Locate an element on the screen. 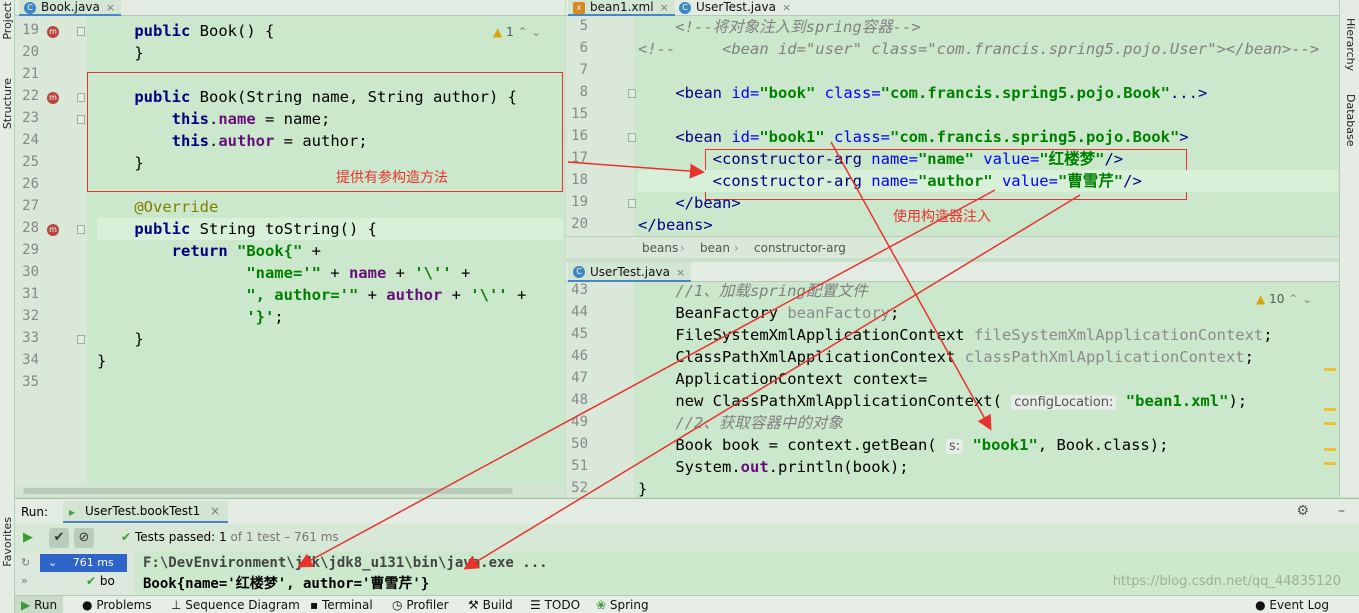 The height and width of the screenshot is (613, 1359). code-line: </bean> is located at coordinates (689, 203).